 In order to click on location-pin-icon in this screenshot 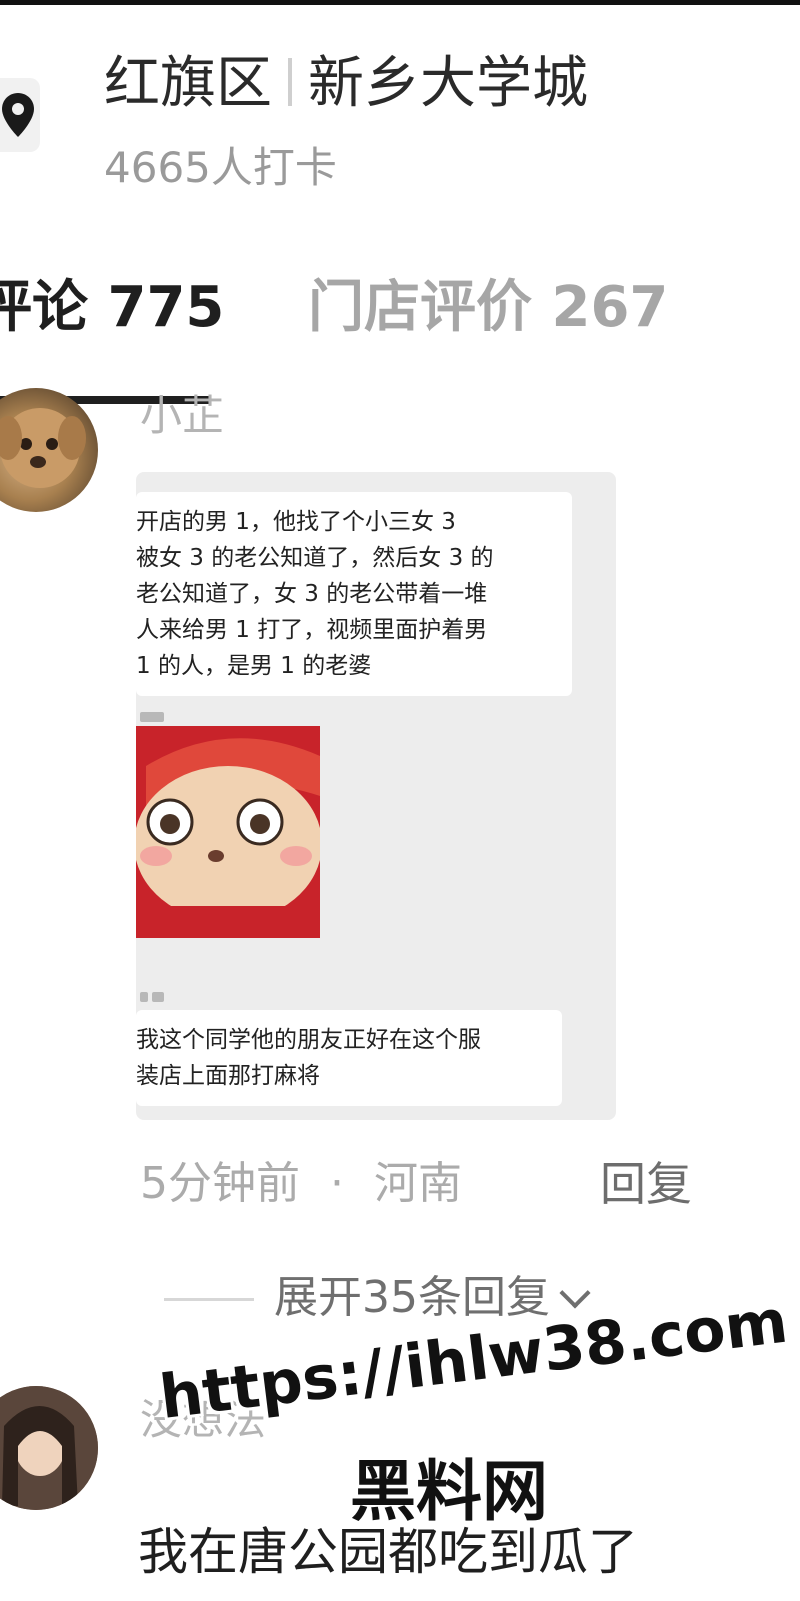, I will do `click(20, 115)`.